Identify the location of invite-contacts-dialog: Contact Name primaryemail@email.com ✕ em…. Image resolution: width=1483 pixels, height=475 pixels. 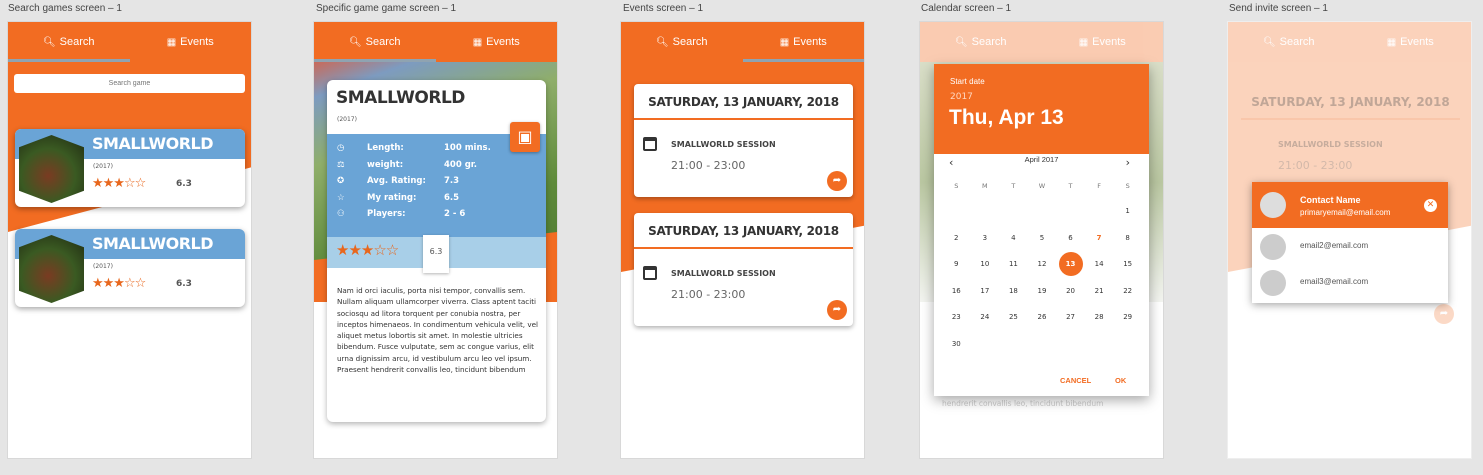
(1350, 242).